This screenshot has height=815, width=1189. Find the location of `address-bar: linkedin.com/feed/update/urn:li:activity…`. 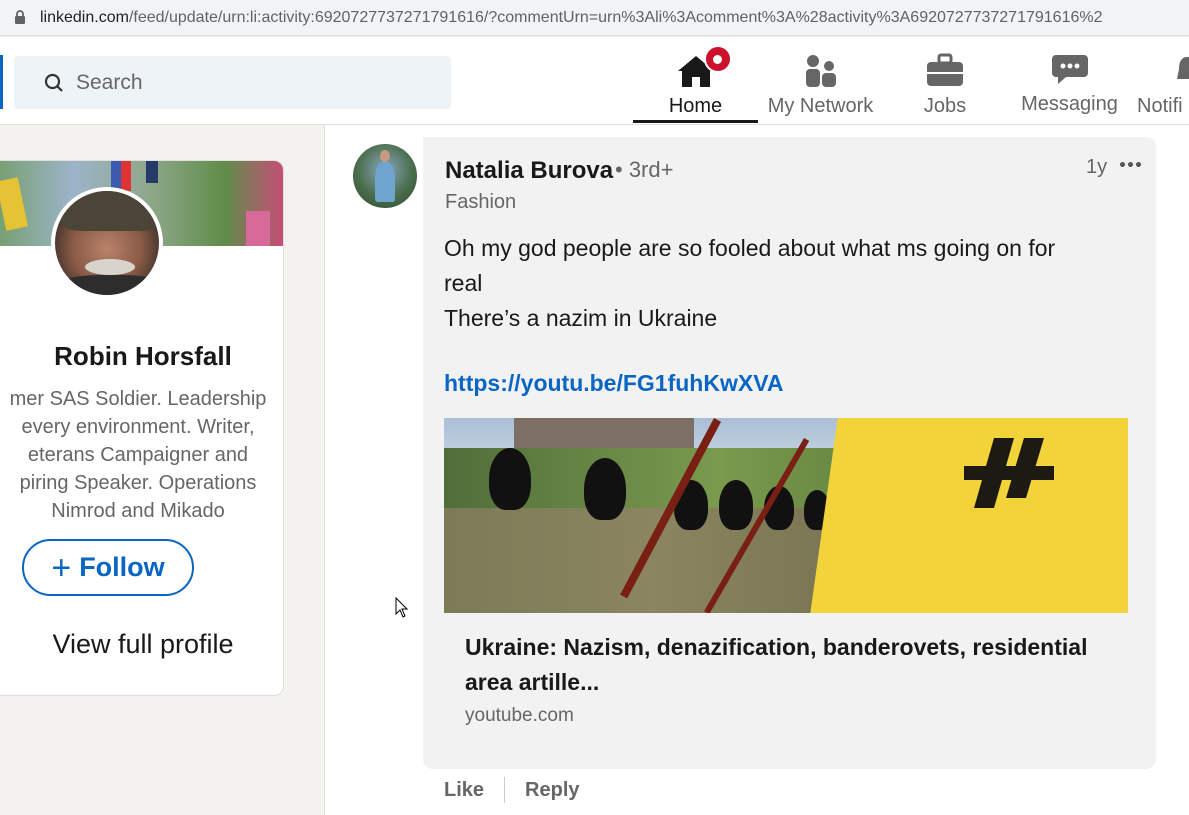

address-bar: linkedin.com/feed/update/urn:li:activity… is located at coordinates (594, 18).